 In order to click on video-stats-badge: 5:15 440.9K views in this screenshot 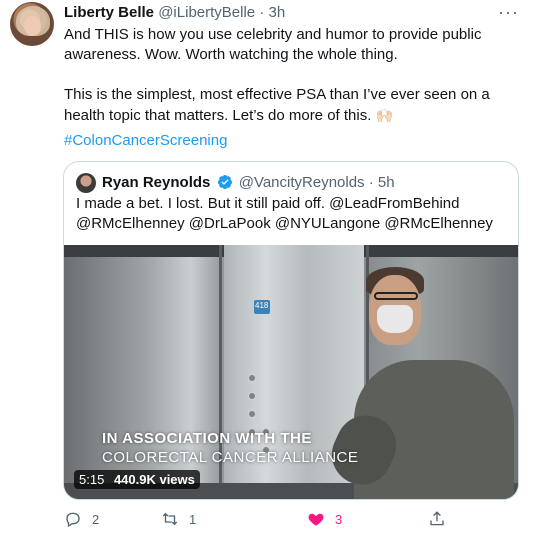, I will do `click(137, 479)`.